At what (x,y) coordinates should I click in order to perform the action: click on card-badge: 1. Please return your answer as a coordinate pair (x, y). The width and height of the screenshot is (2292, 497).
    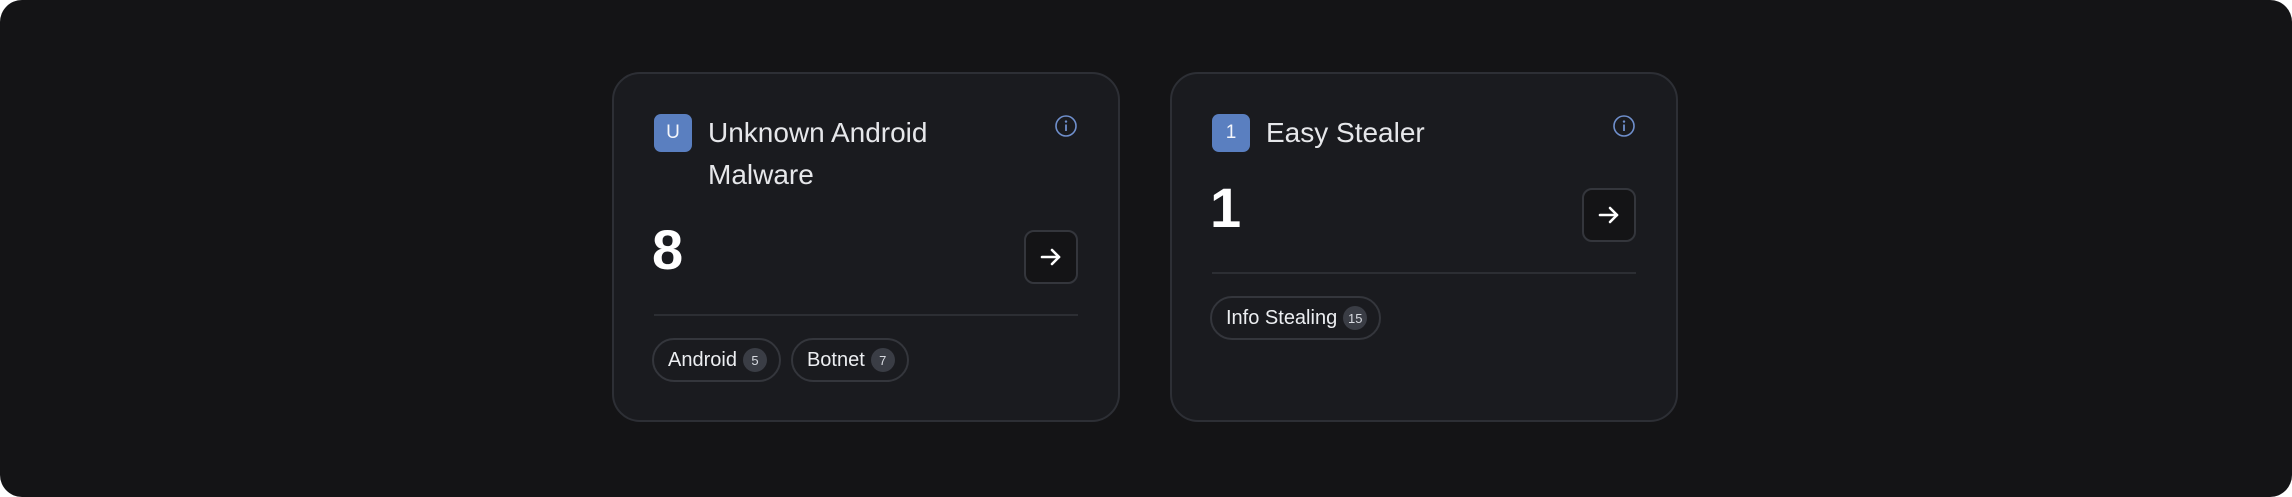
    Looking at the image, I should click on (1231, 133).